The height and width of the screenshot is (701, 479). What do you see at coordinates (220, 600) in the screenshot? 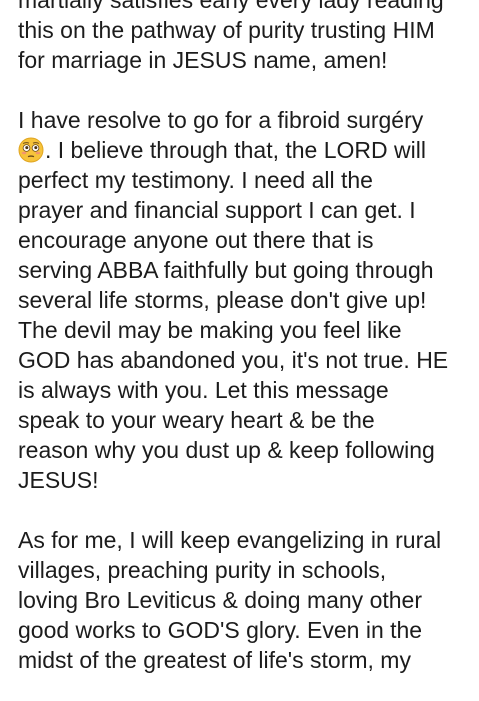
I see `text-line: loving Bro Leviticus & doing many other` at bounding box center [220, 600].